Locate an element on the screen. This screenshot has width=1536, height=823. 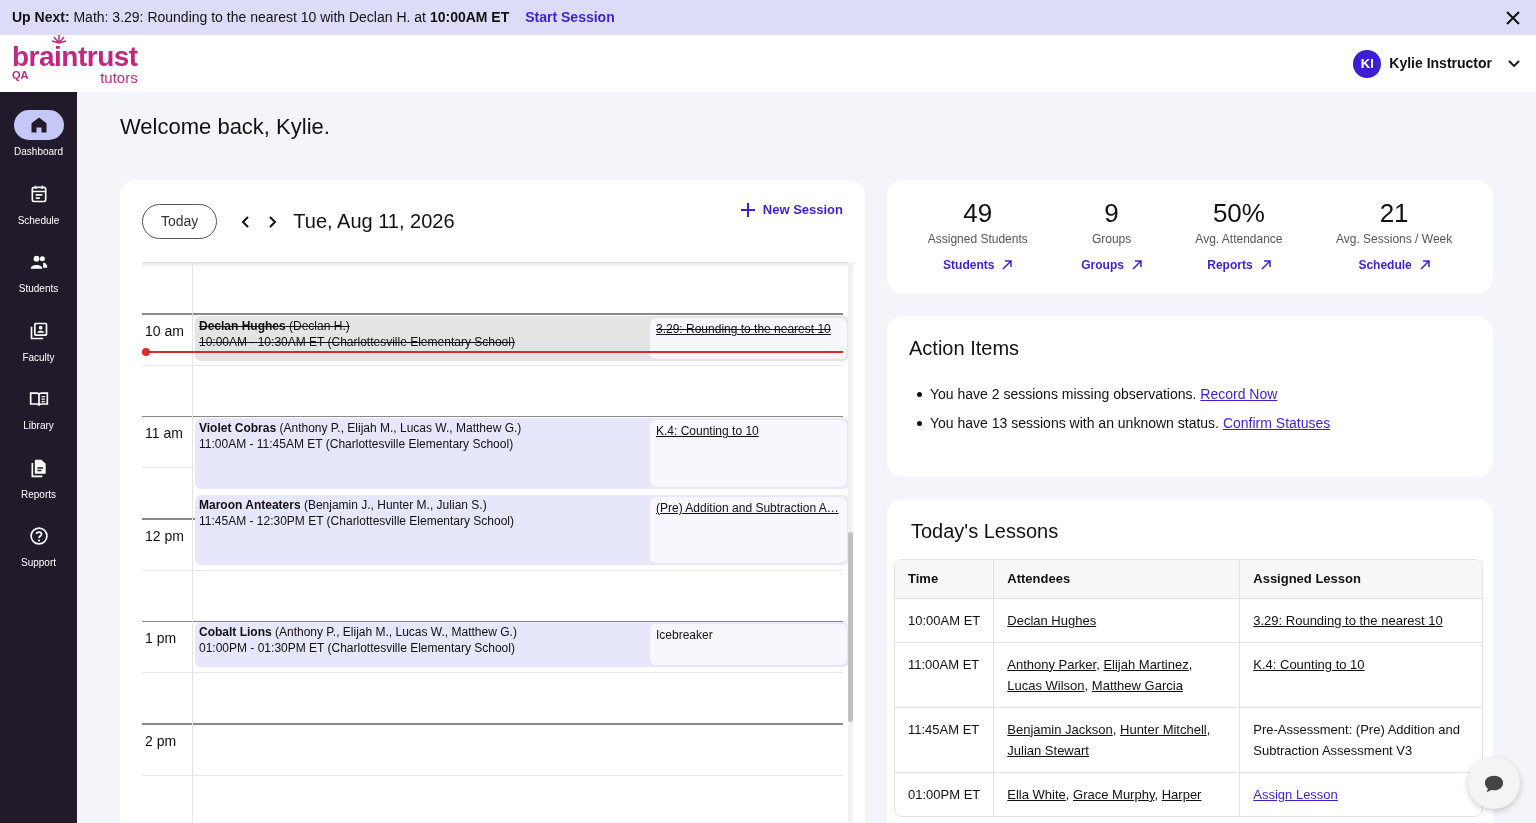
sidebar-item: Support is located at coordinates (38, 555).